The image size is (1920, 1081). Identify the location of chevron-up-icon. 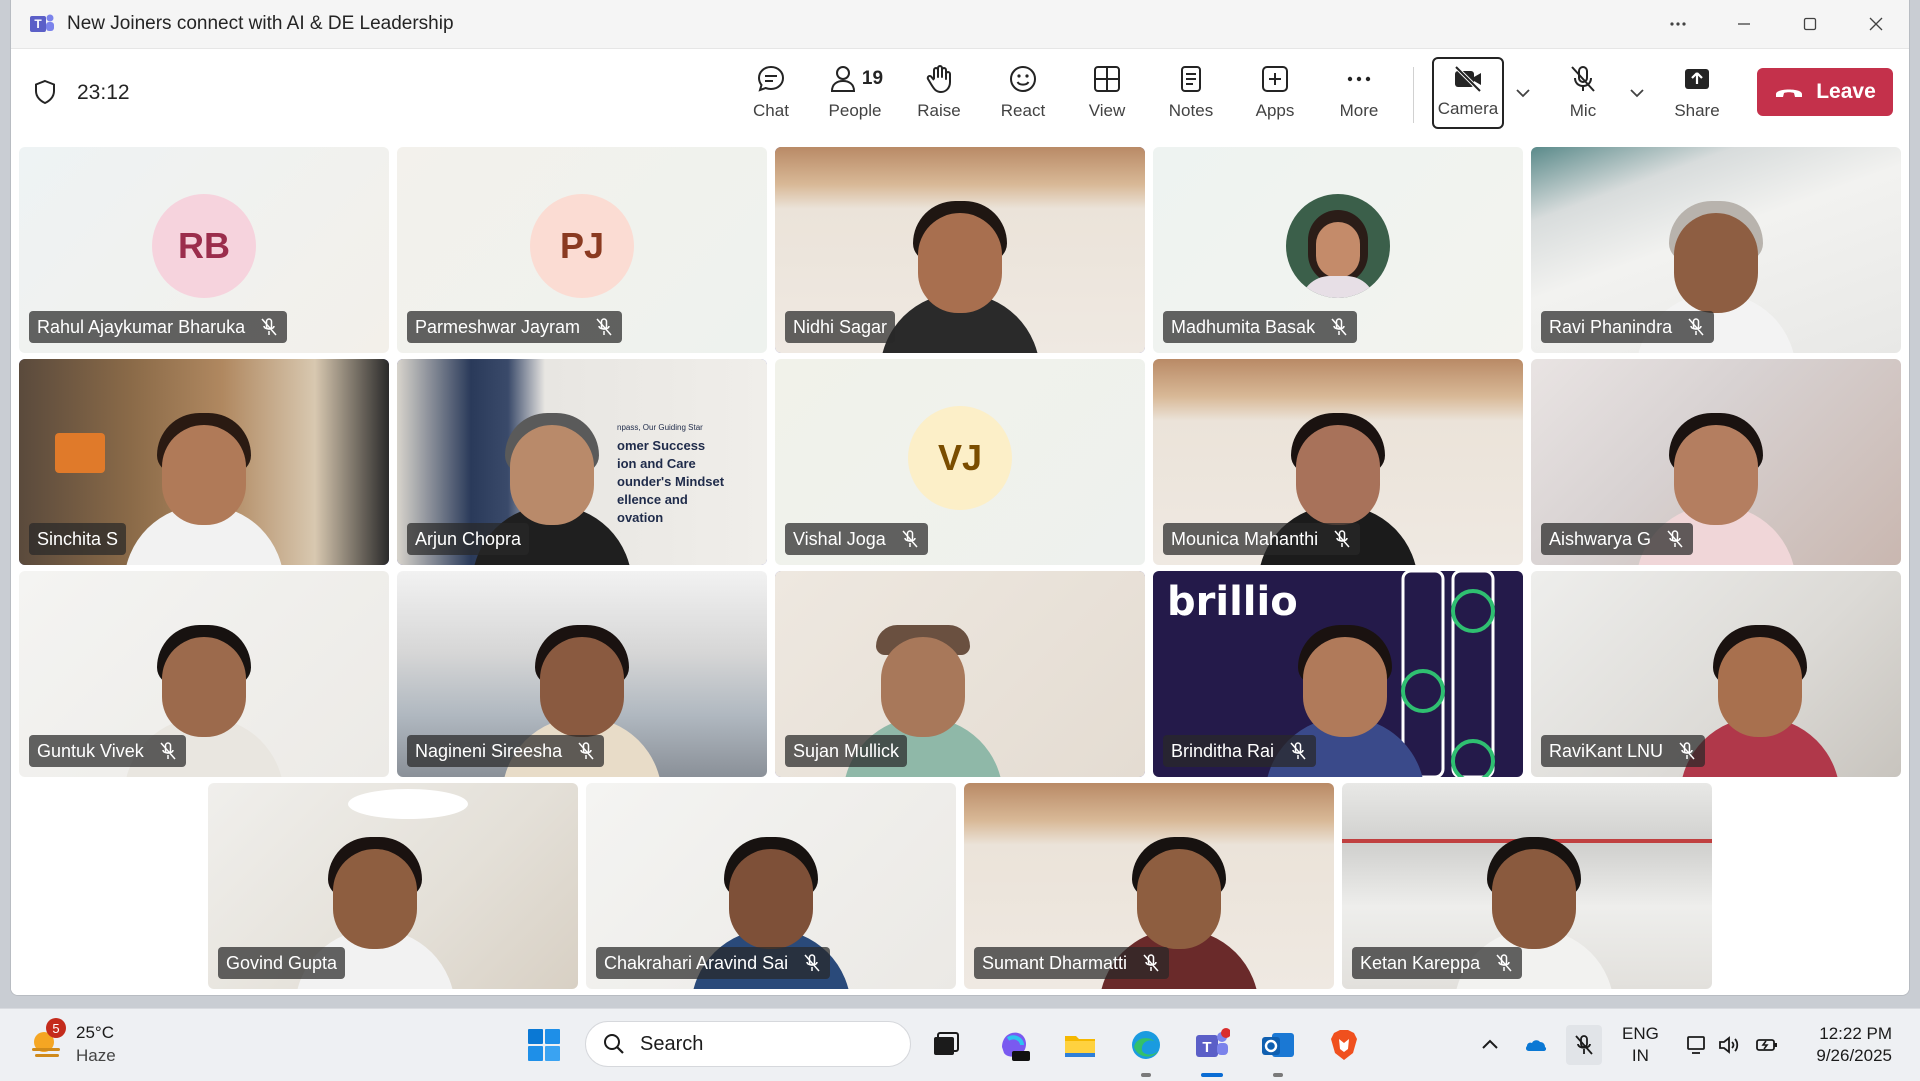
(1490, 1044).